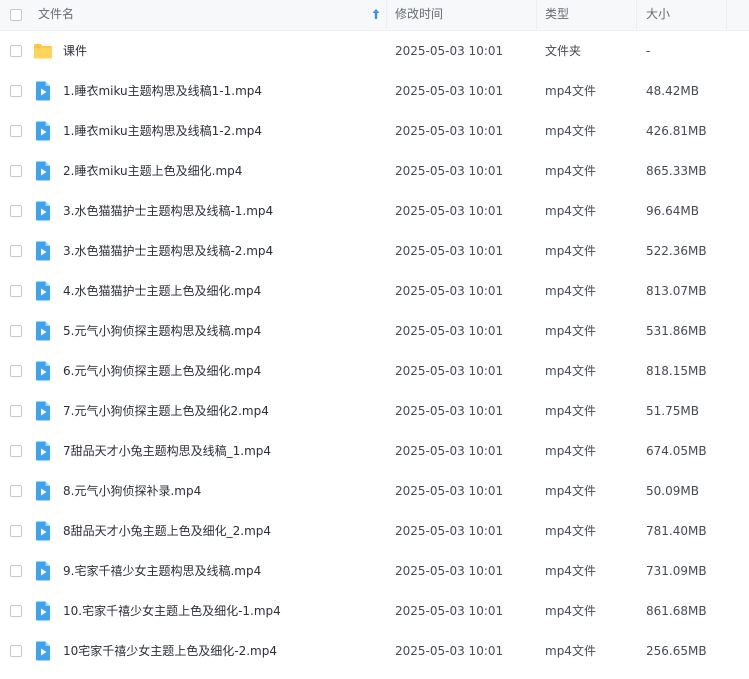 The height and width of the screenshot is (679, 749). Describe the element at coordinates (676, 451) in the screenshot. I see `file-size: 674.05MB` at that location.